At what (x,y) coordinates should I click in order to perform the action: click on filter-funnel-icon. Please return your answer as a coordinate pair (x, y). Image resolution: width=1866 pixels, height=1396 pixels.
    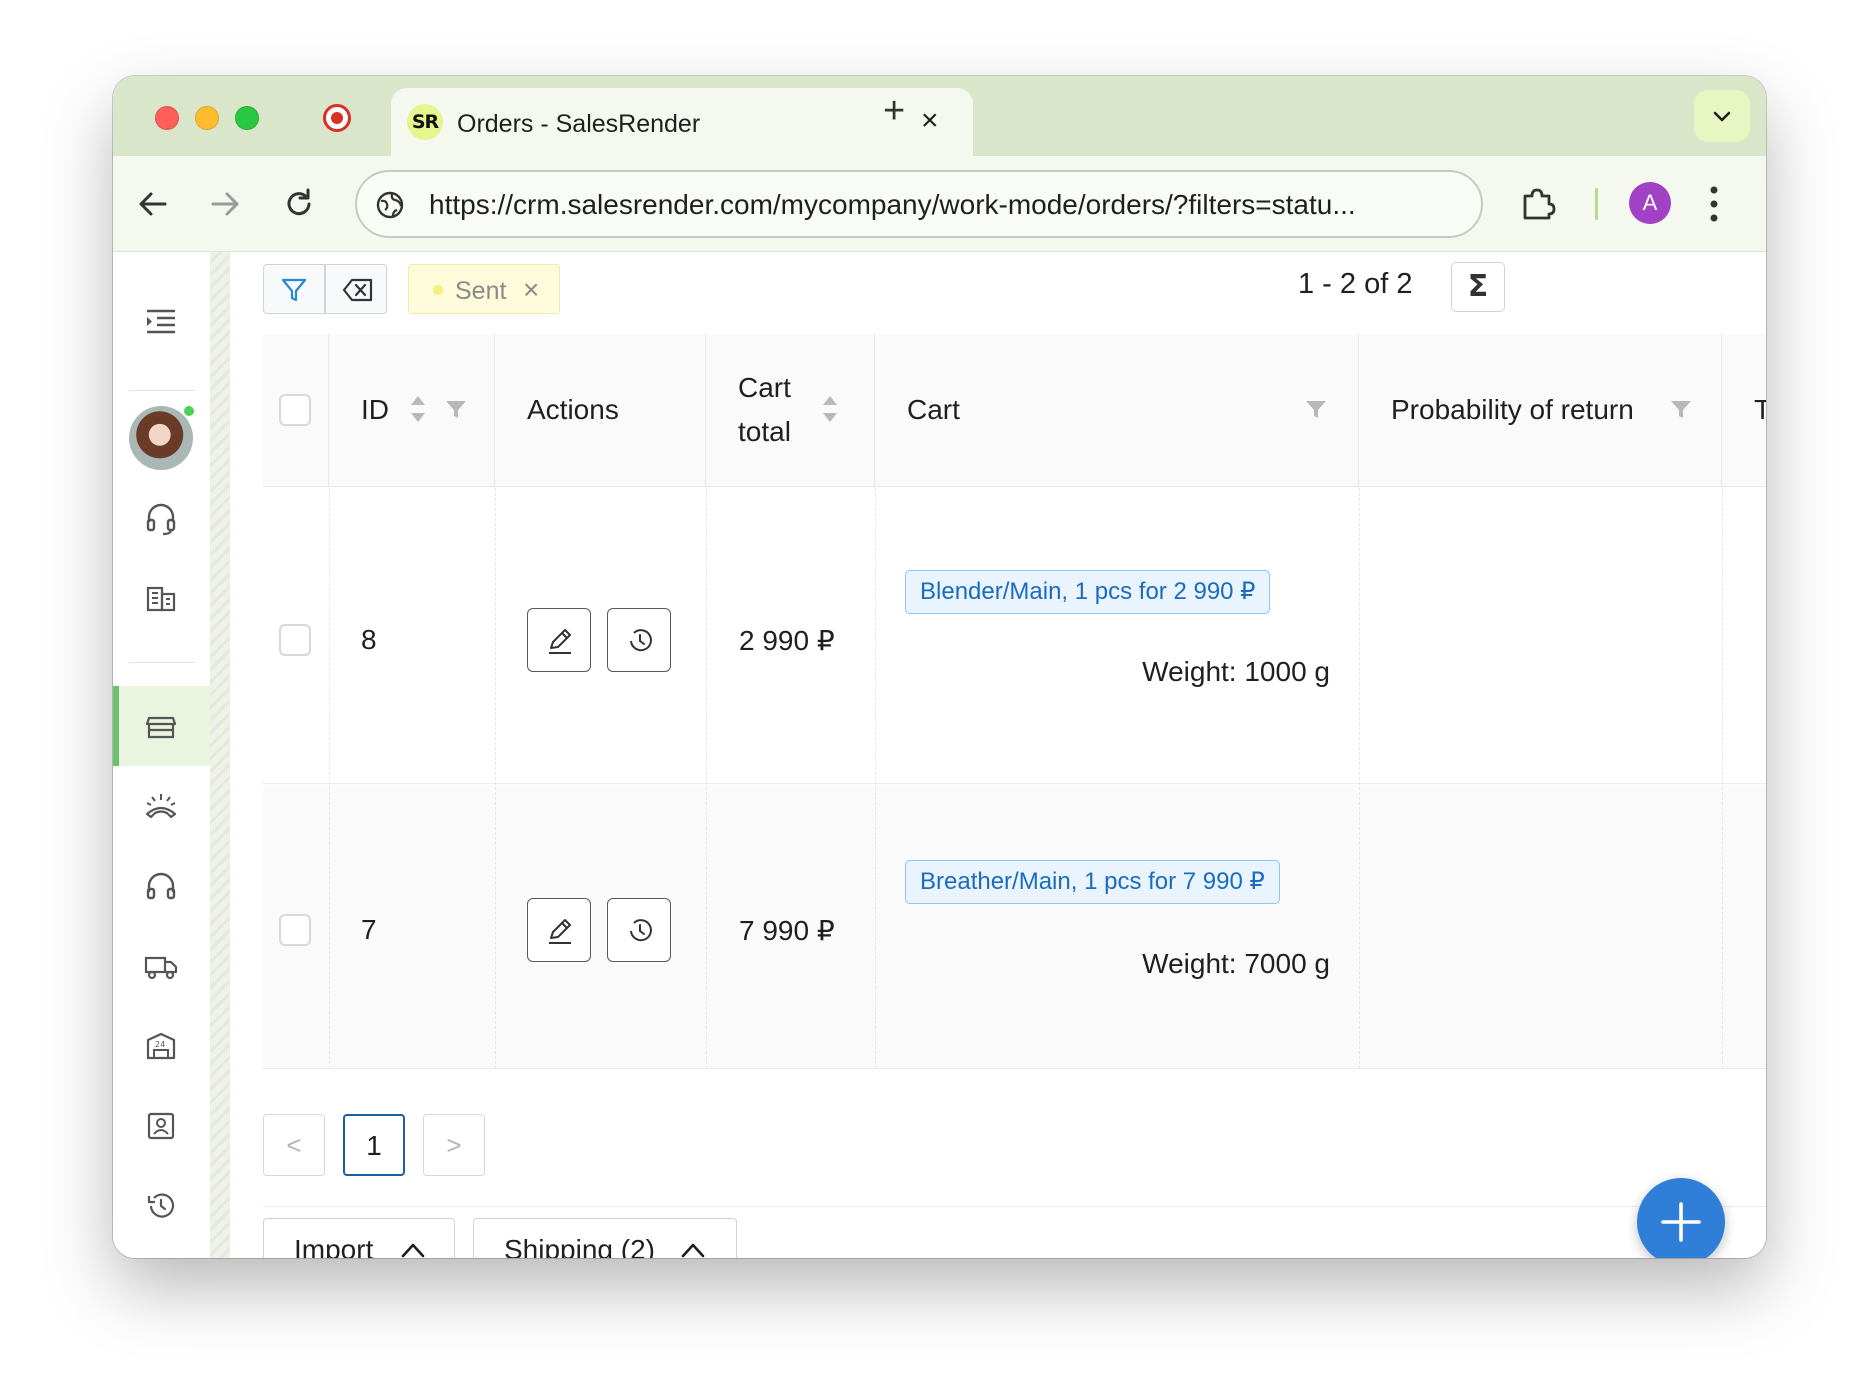
    Looking at the image, I should click on (294, 290).